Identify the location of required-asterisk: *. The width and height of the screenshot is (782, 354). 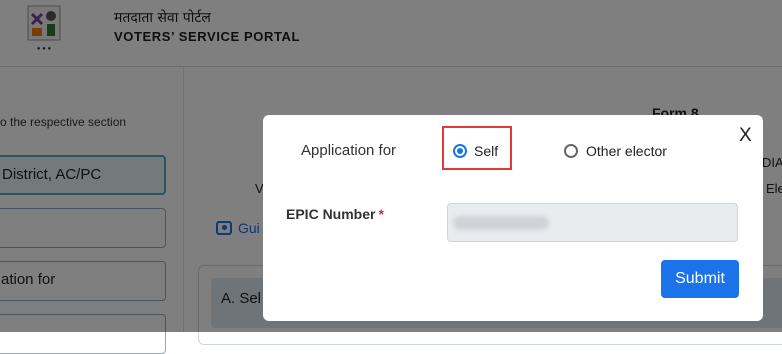
(381, 214).